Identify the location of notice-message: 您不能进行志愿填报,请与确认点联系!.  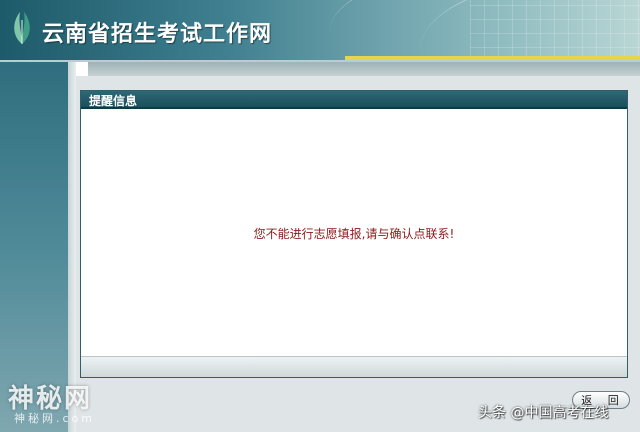
(354, 234).